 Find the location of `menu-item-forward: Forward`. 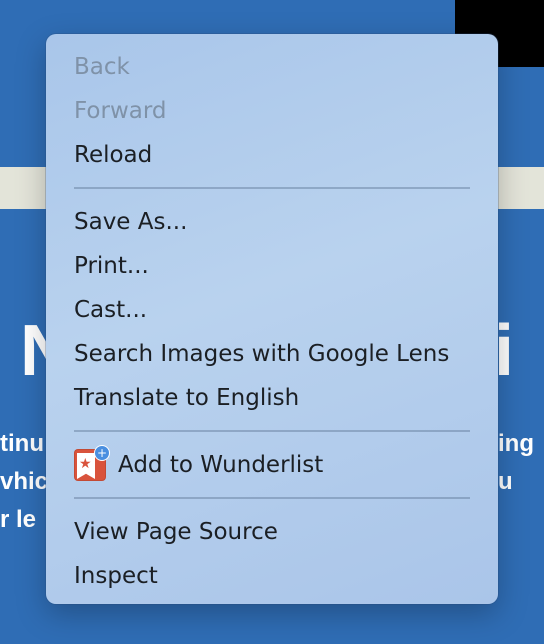

menu-item-forward: Forward is located at coordinates (120, 111).